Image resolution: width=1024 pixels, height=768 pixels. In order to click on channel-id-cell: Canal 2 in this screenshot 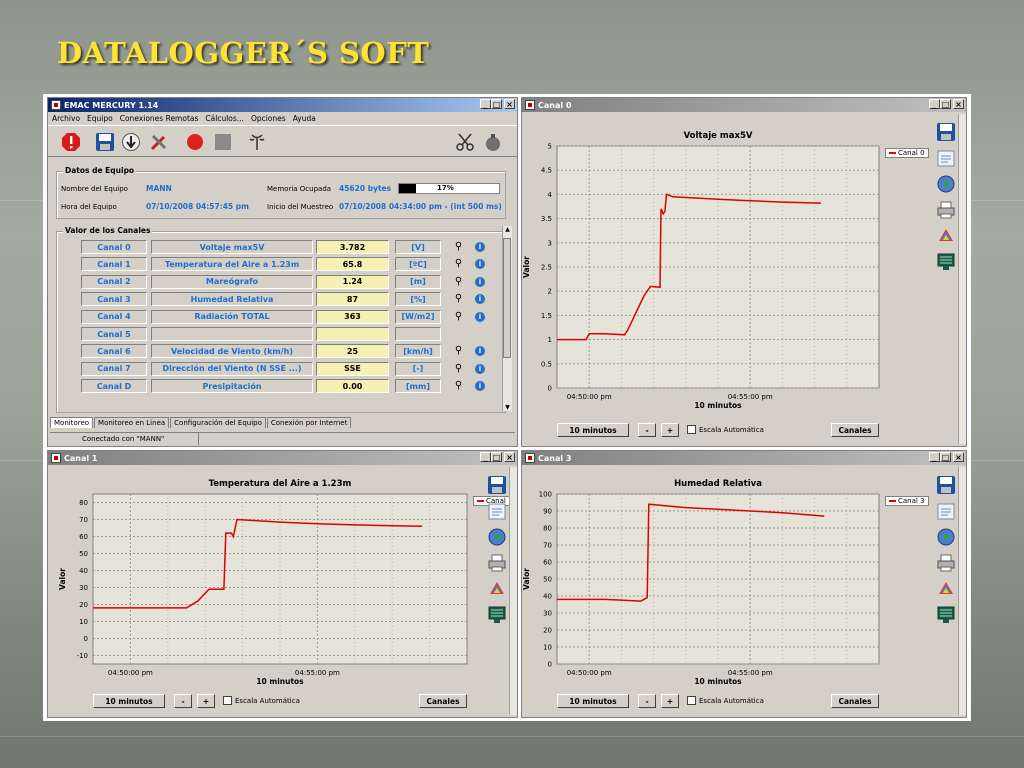, I will do `click(114, 281)`.